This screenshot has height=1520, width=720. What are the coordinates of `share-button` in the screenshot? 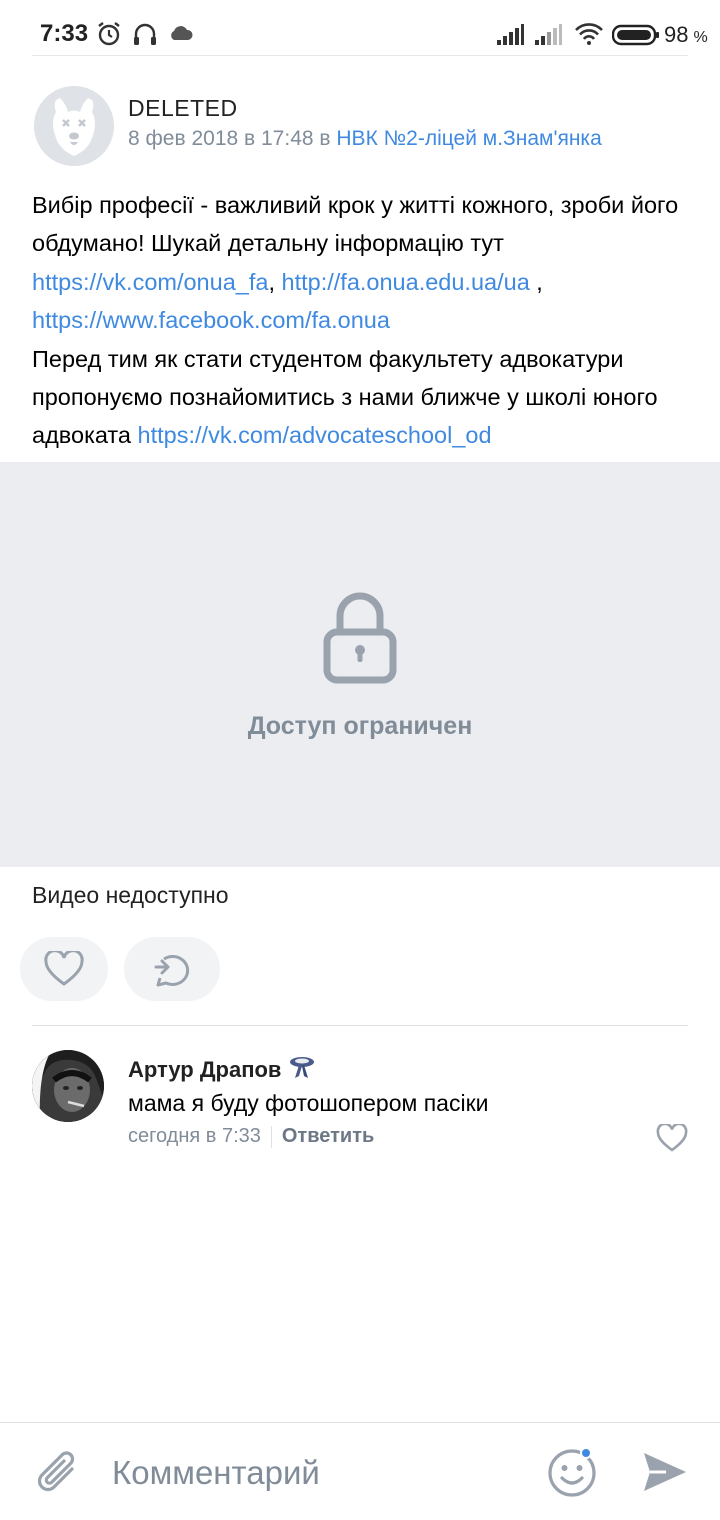 It's located at (172, 969).